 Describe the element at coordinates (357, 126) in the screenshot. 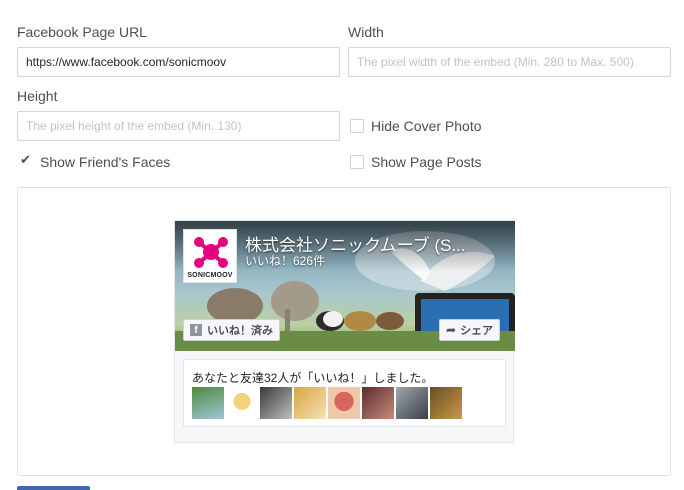

I see `hide-cover-checkbox` at that location.